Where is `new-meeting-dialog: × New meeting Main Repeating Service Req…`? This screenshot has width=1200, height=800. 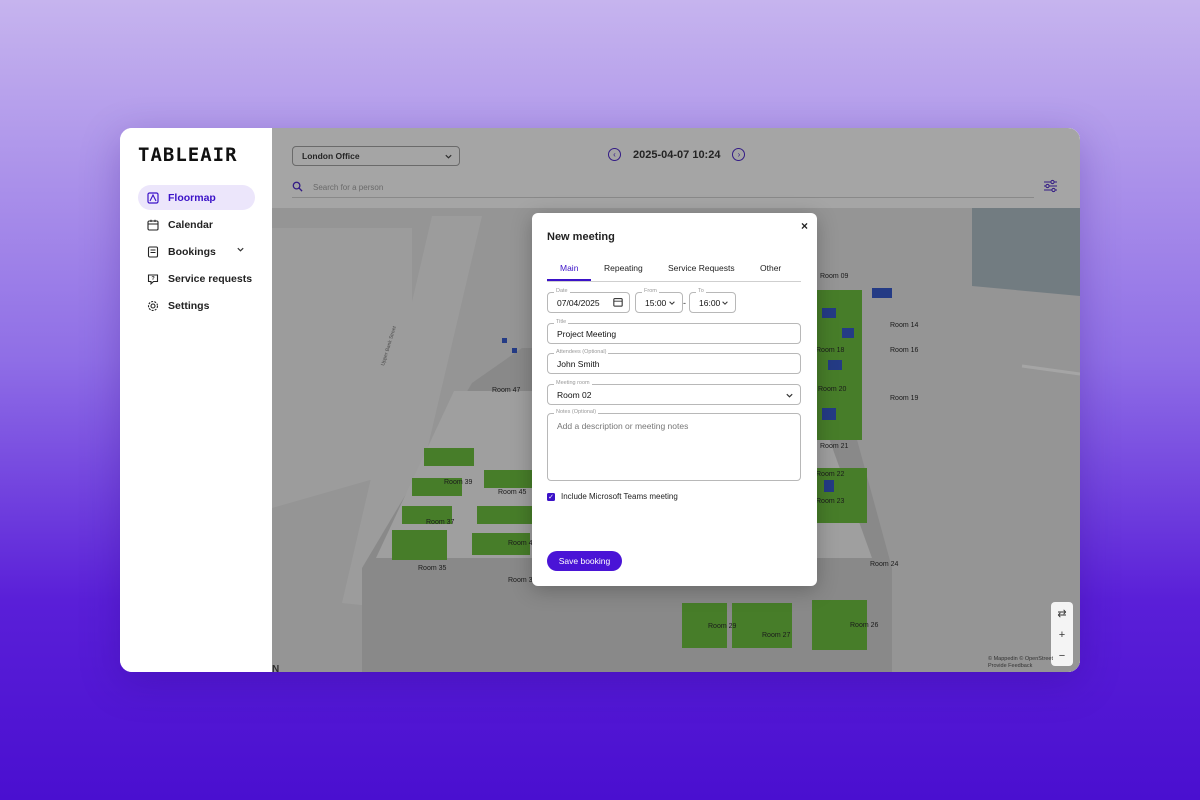
new-meeting-dialog: × New meeting Main Repeating Service Req… is located at coordinates (674, 399).